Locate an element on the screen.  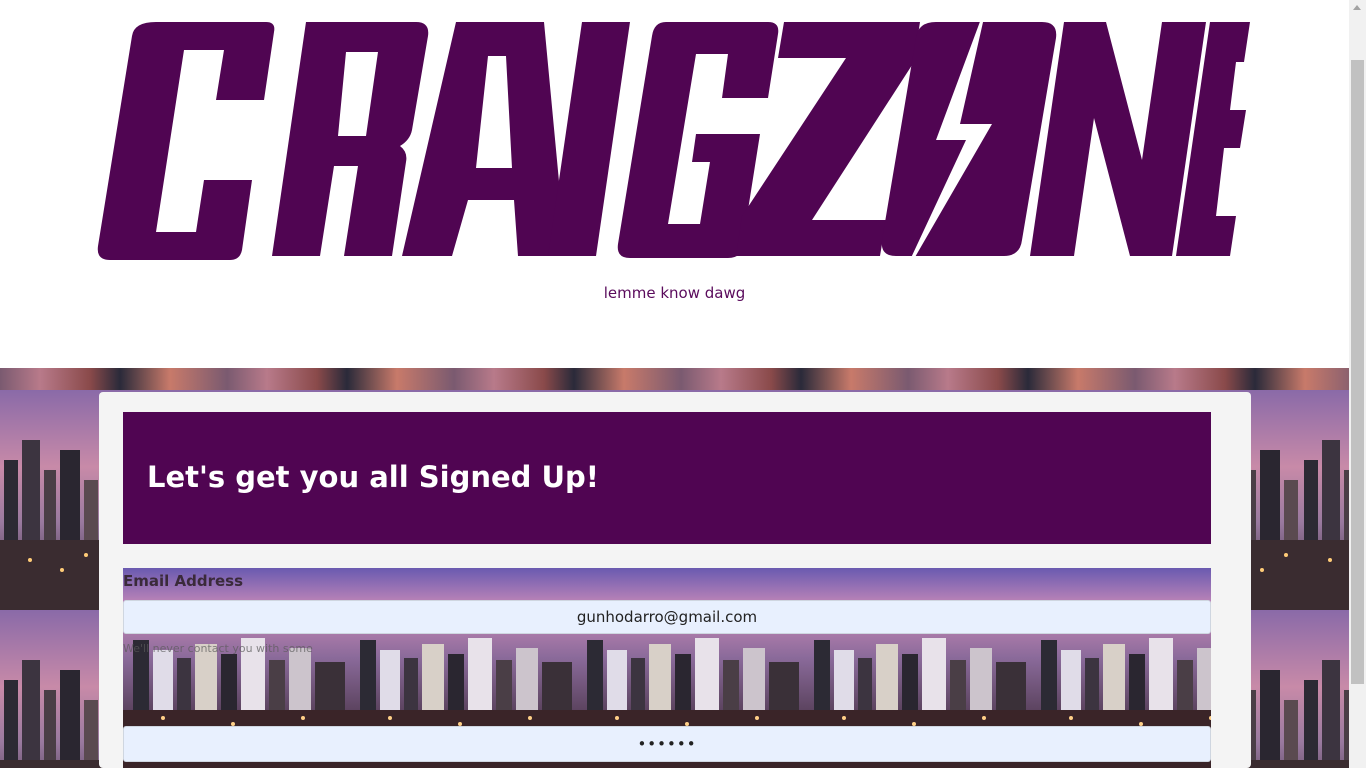
signup-title: Let's get you all Signed Up! is located at coordinates (373, 477).